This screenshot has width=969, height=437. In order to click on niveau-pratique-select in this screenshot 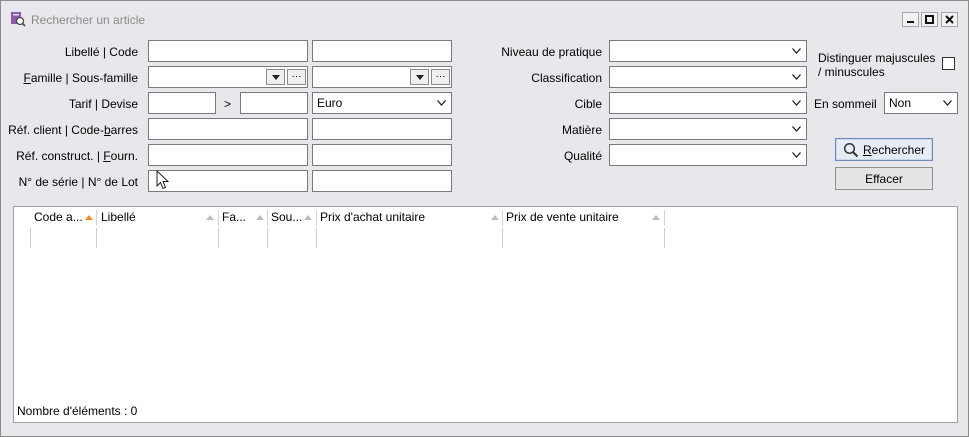, I will do `click(708, 51)`.